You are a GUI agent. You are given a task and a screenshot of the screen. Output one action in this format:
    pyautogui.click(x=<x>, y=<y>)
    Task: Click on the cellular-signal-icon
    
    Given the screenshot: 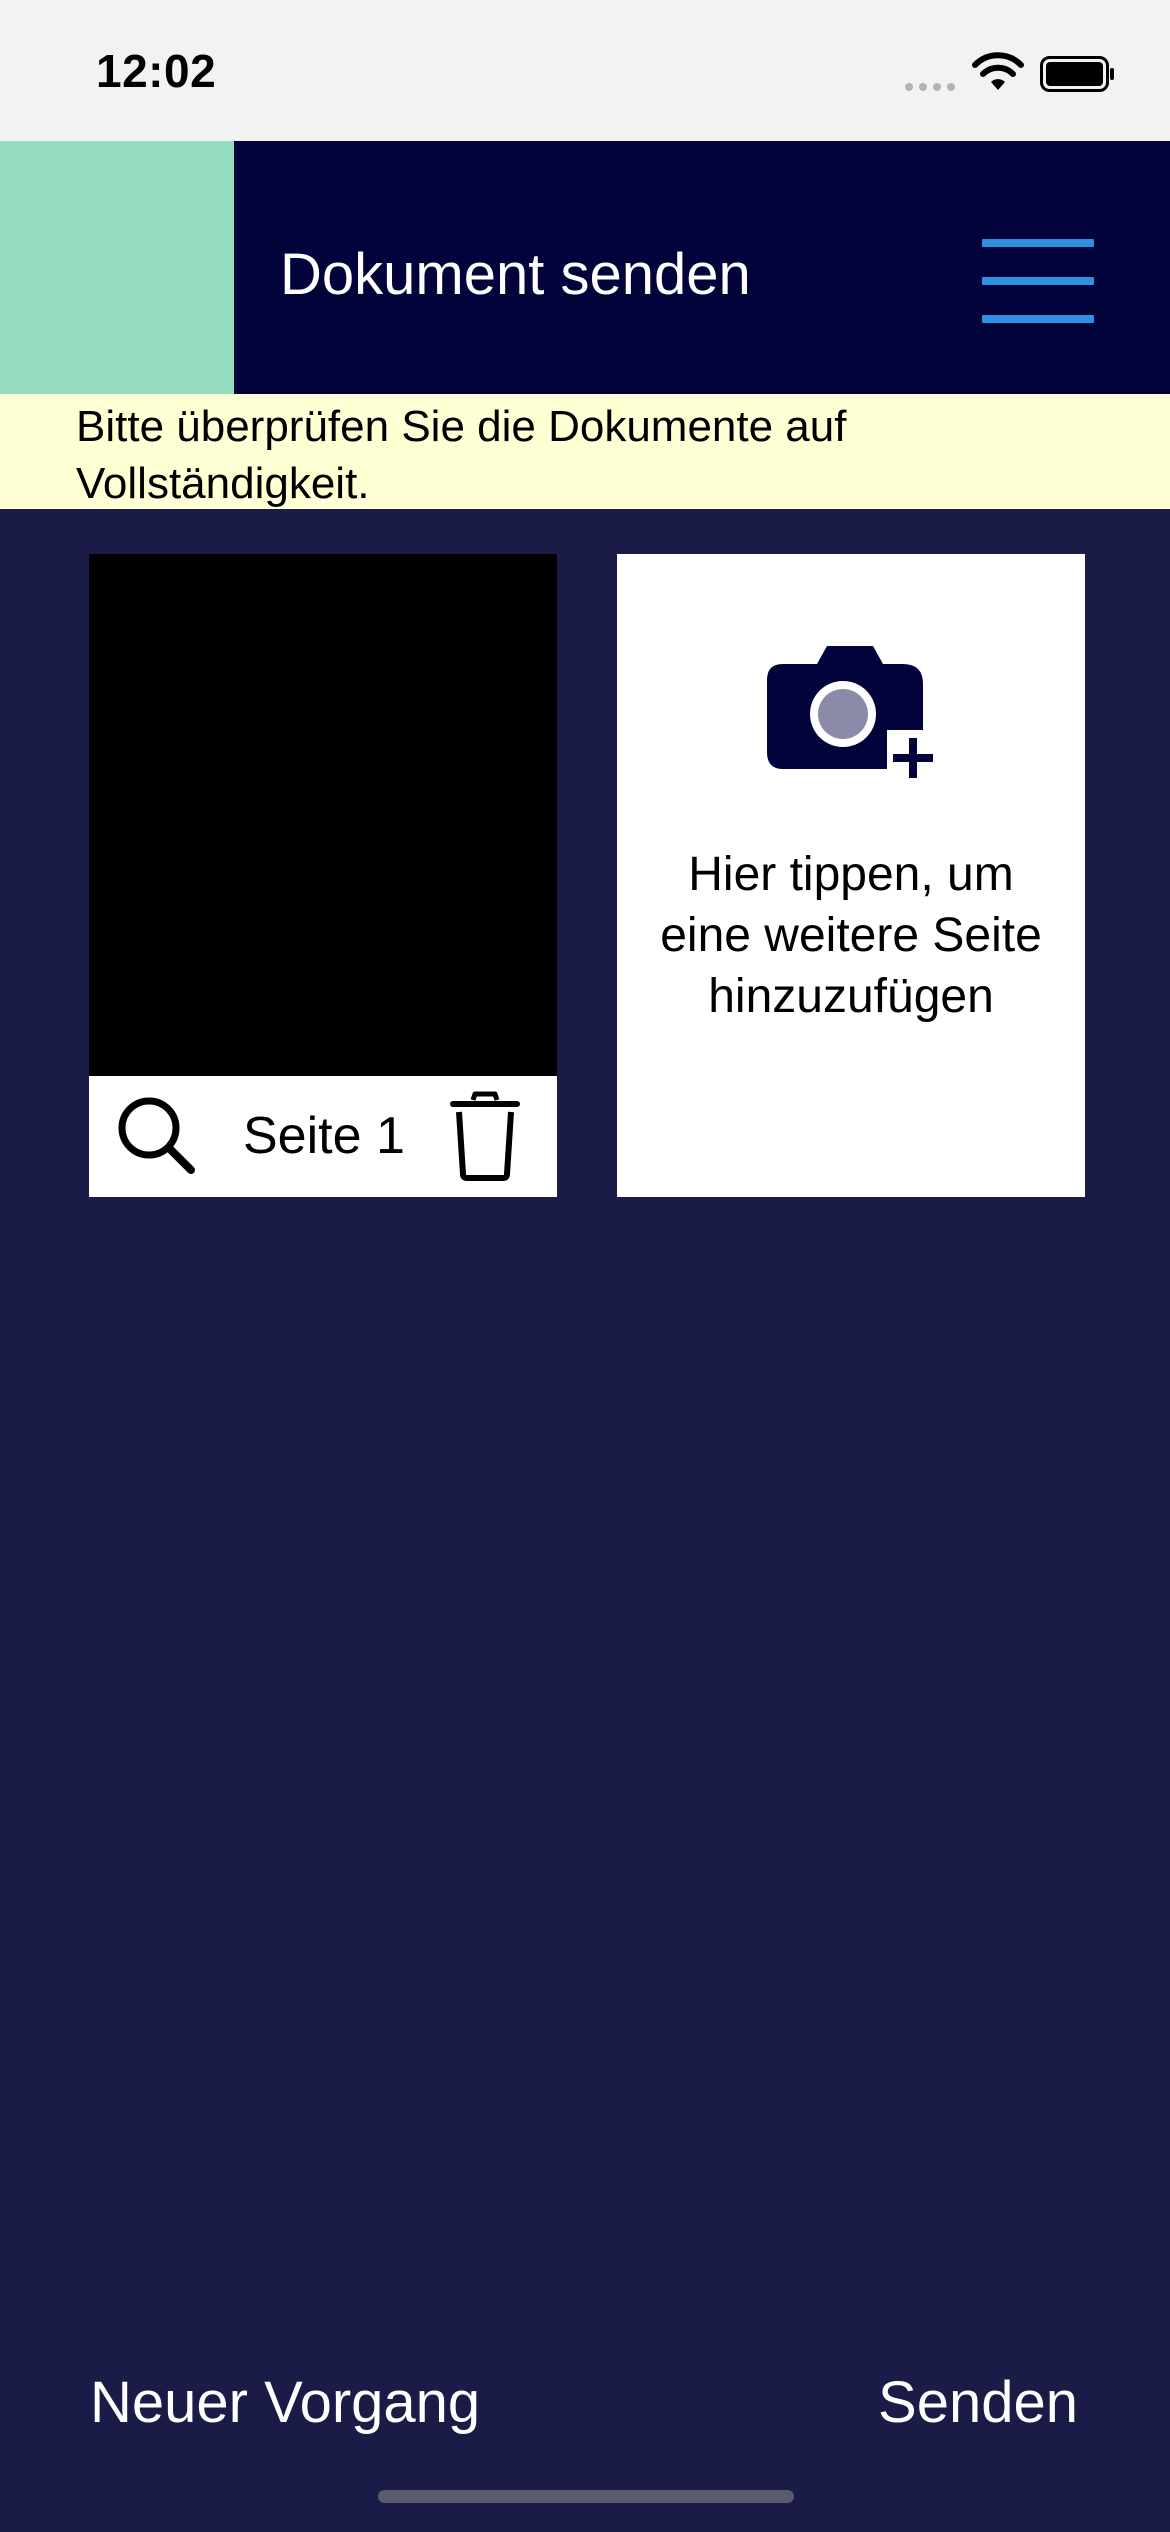 What is the action you would take?
    pyautogui.click(x=930, y=87)
    